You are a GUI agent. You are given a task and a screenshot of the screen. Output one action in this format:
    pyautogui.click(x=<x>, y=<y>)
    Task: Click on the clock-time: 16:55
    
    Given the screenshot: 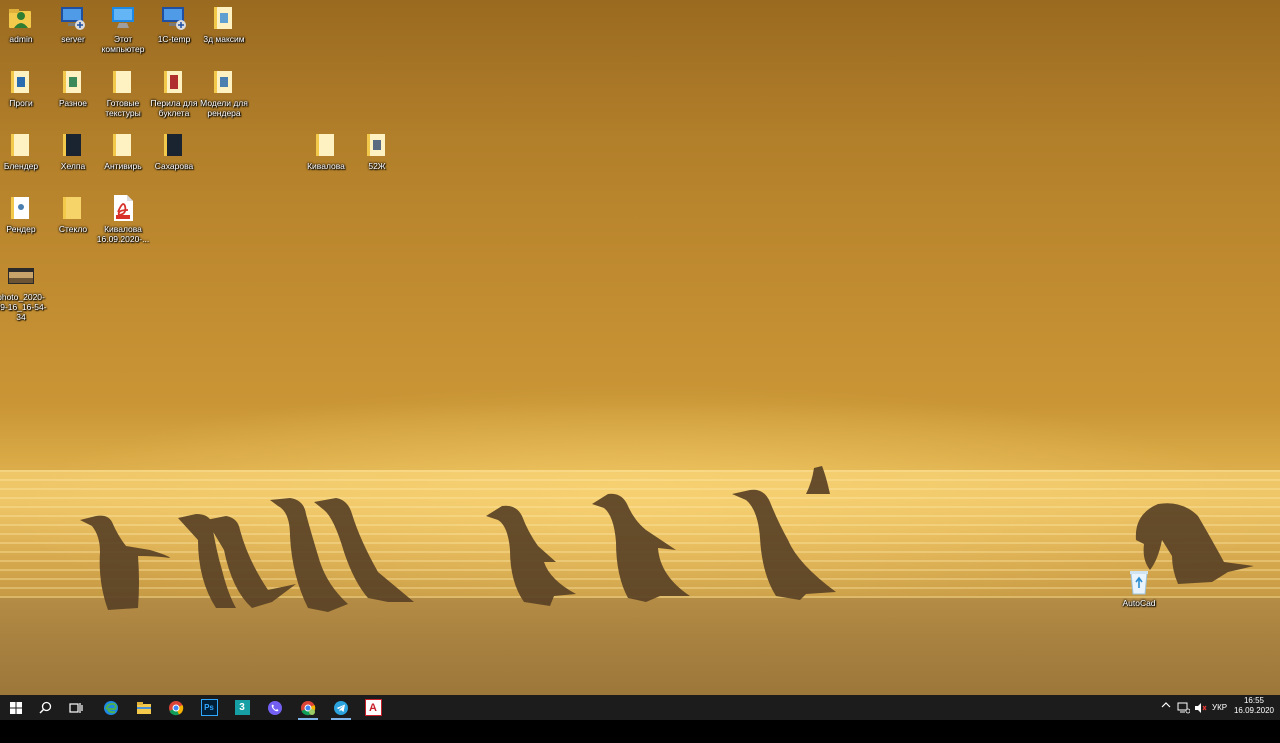 What is the action you would take?
    pyautogui.click(x=1254, y=700)
    